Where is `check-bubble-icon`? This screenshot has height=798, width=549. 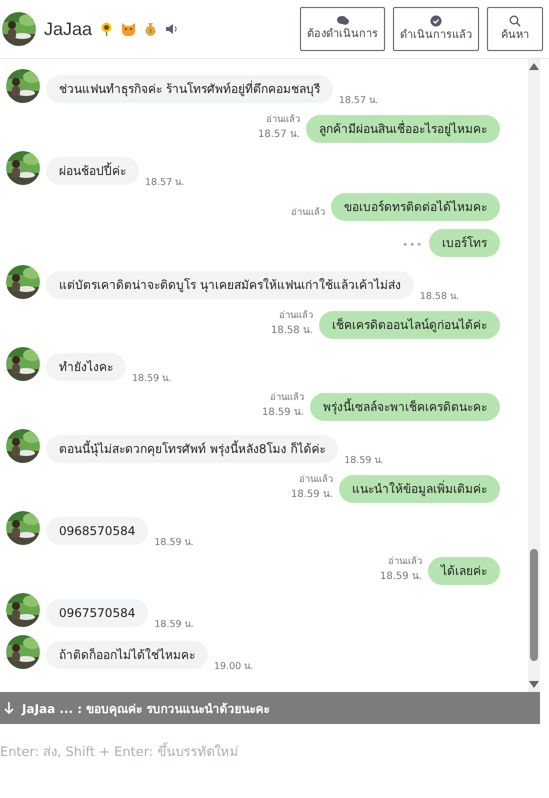 check-bubble-icon is located at coordinates (436, 20).